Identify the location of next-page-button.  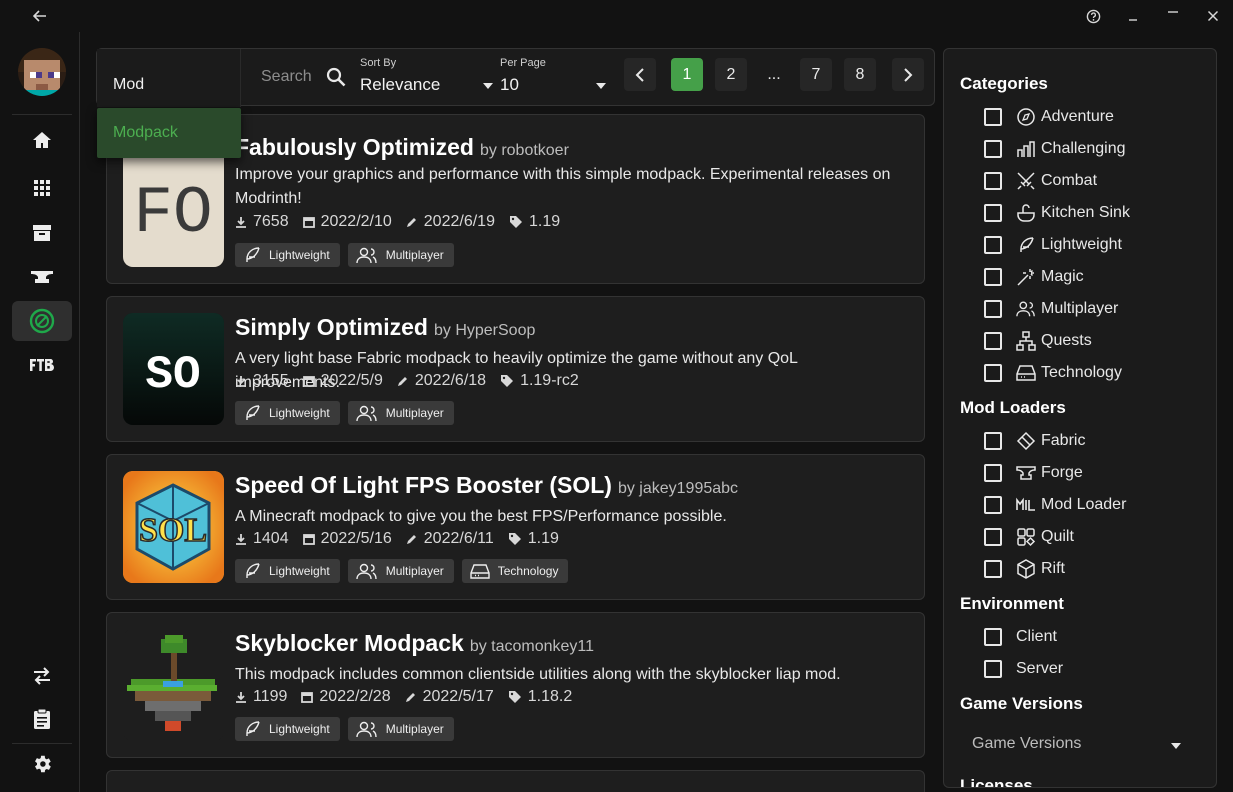
(908, 74).